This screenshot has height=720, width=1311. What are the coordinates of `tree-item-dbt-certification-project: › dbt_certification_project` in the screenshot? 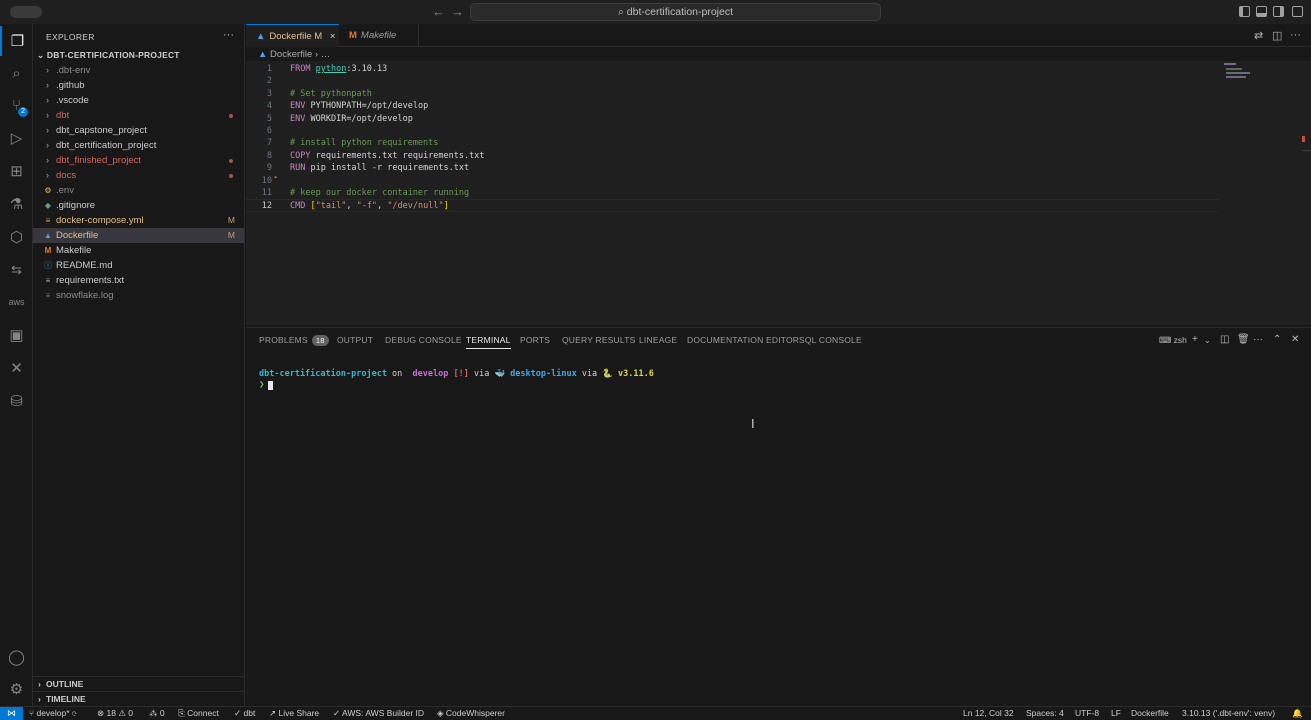 It's located at (138, 145).